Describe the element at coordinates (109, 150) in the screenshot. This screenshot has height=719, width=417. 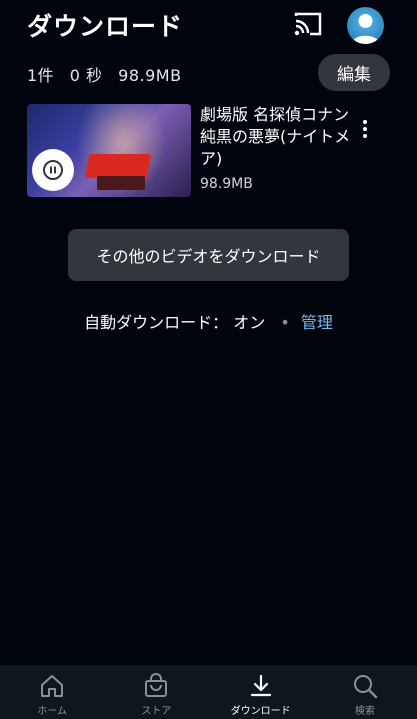
I see `video-thumbnail` at that location.